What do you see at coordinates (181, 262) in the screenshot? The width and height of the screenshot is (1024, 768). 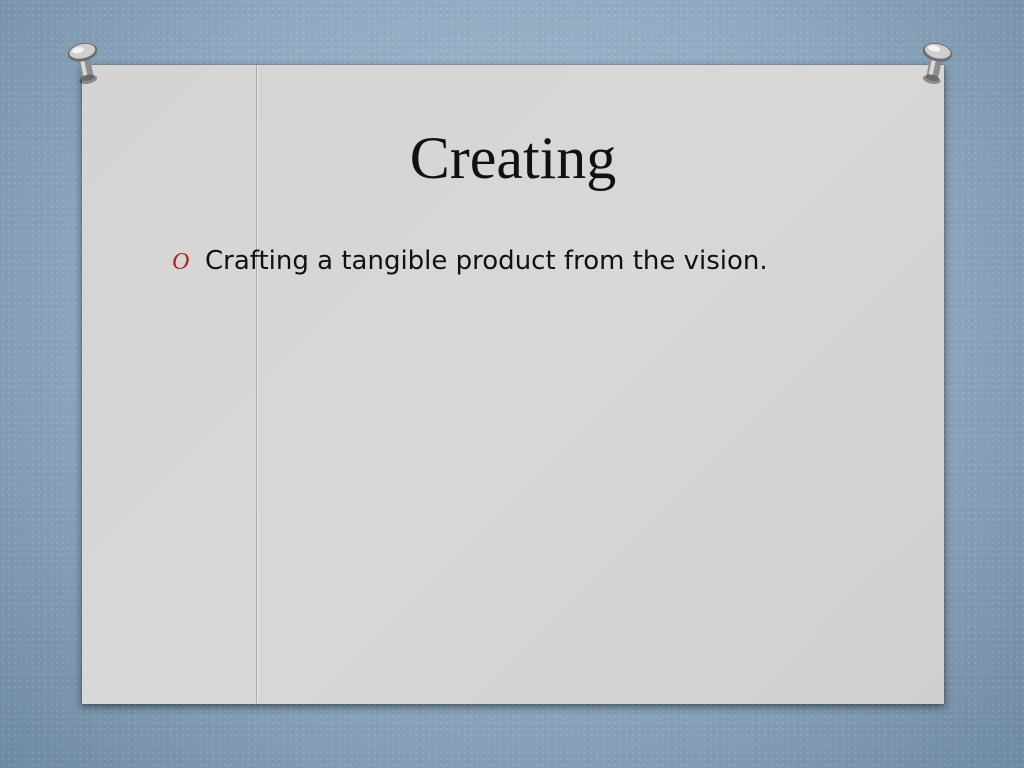 I see `bullet-marker: O` at bounding box center [181, 262].